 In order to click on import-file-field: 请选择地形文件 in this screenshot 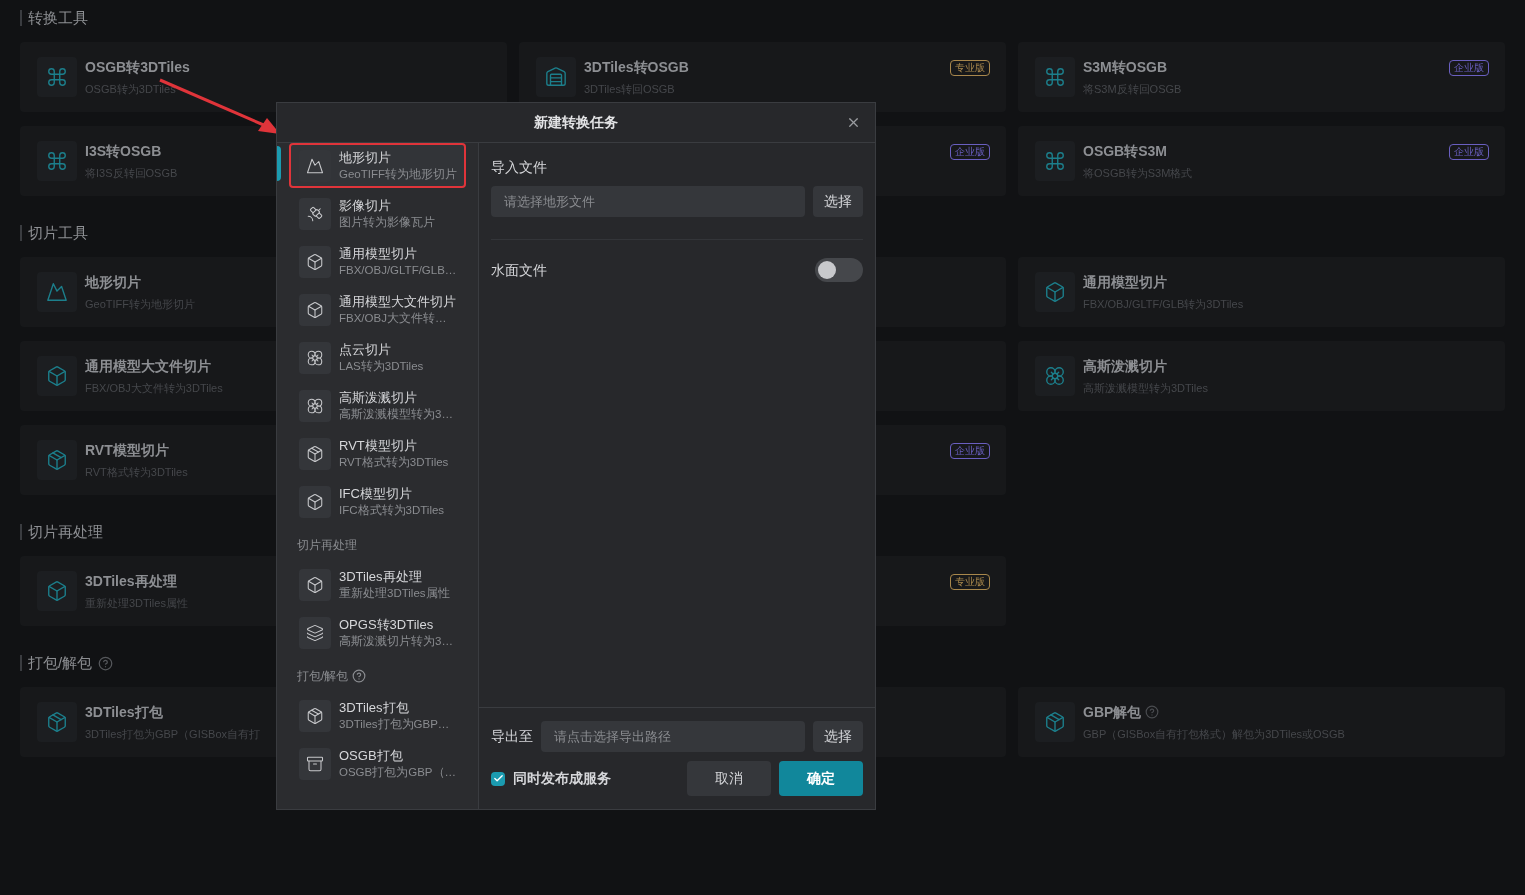, I will do `click(648, 201)`.